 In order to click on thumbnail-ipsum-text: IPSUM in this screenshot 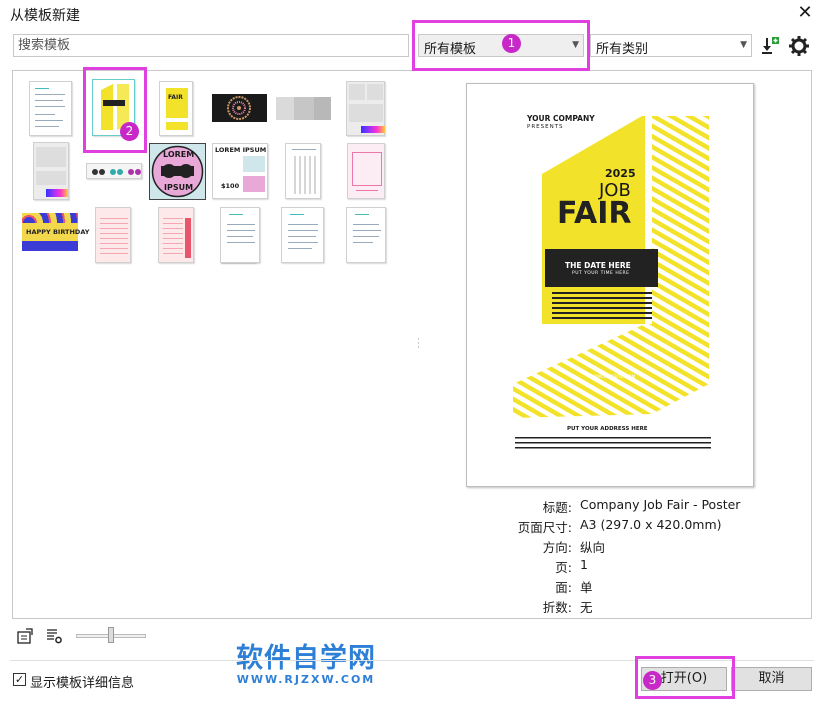, I will do `click(178, 187)`.